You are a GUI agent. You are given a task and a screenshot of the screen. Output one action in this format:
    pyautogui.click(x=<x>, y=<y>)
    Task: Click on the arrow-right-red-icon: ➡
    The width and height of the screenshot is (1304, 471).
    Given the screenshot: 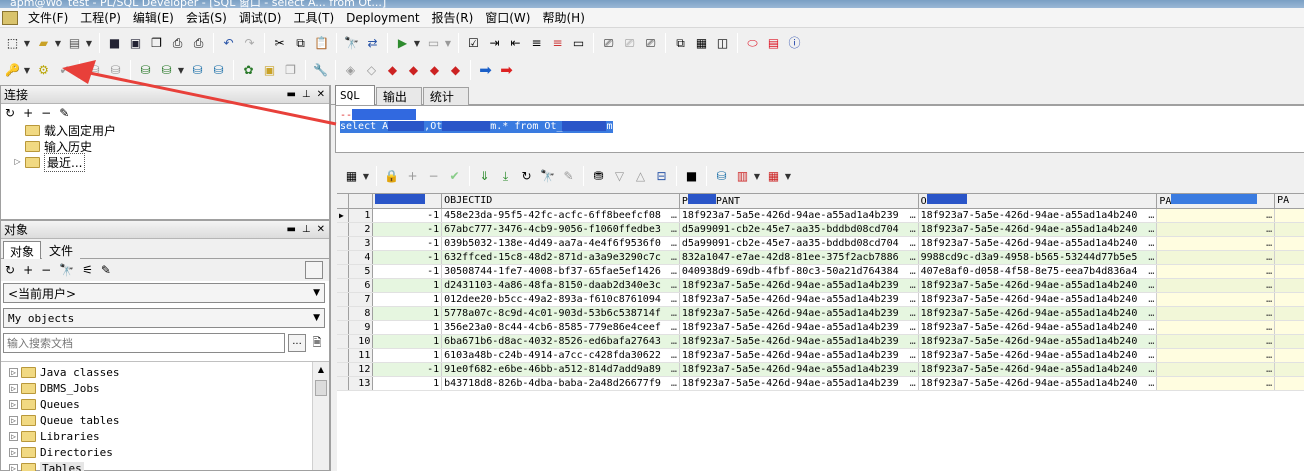 What is the action you would take?
    pyautogui.click(x=506, y=70)
    